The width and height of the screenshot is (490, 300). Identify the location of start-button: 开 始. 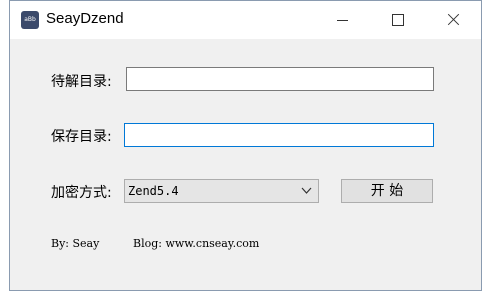
(387, 191).